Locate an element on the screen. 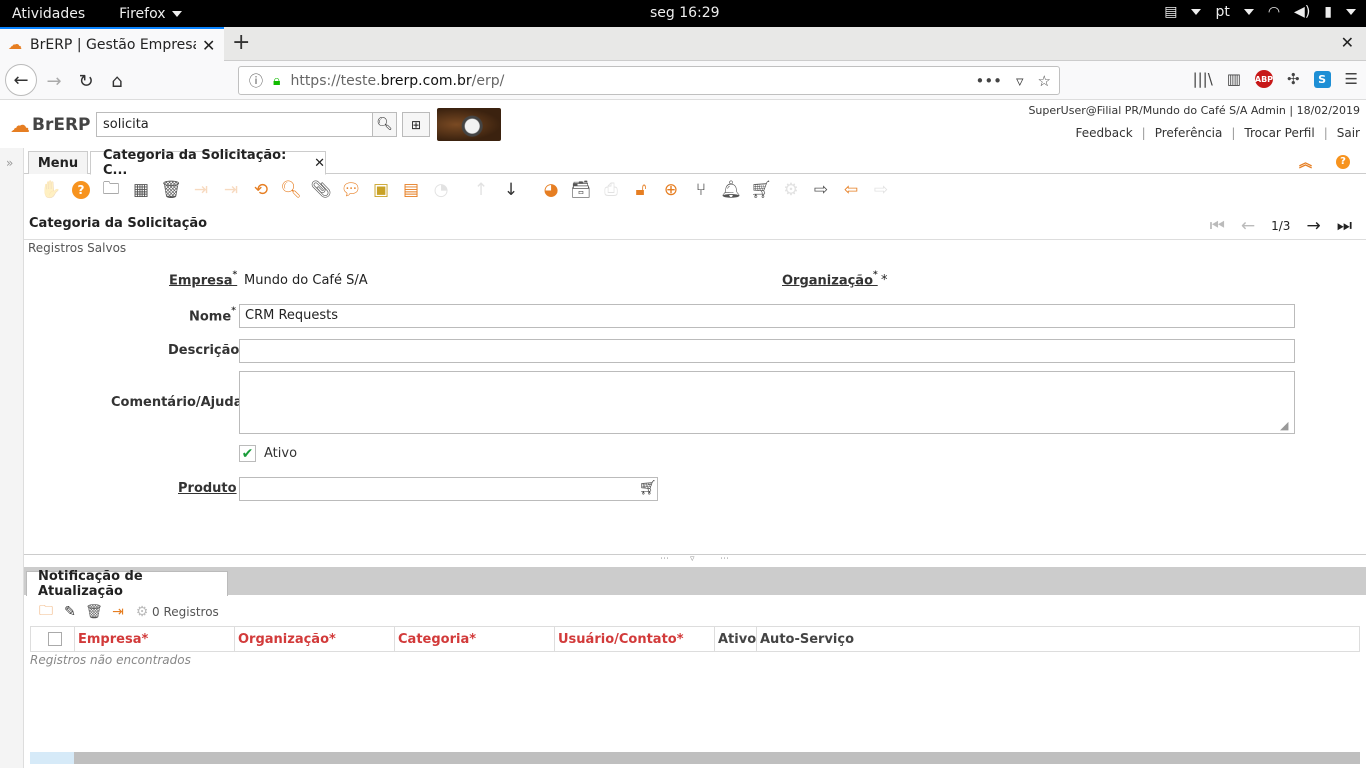 The height and width of the screenshot is (768, 1366). chat-icon: 💬︎ is located at coordinates (351, 190).